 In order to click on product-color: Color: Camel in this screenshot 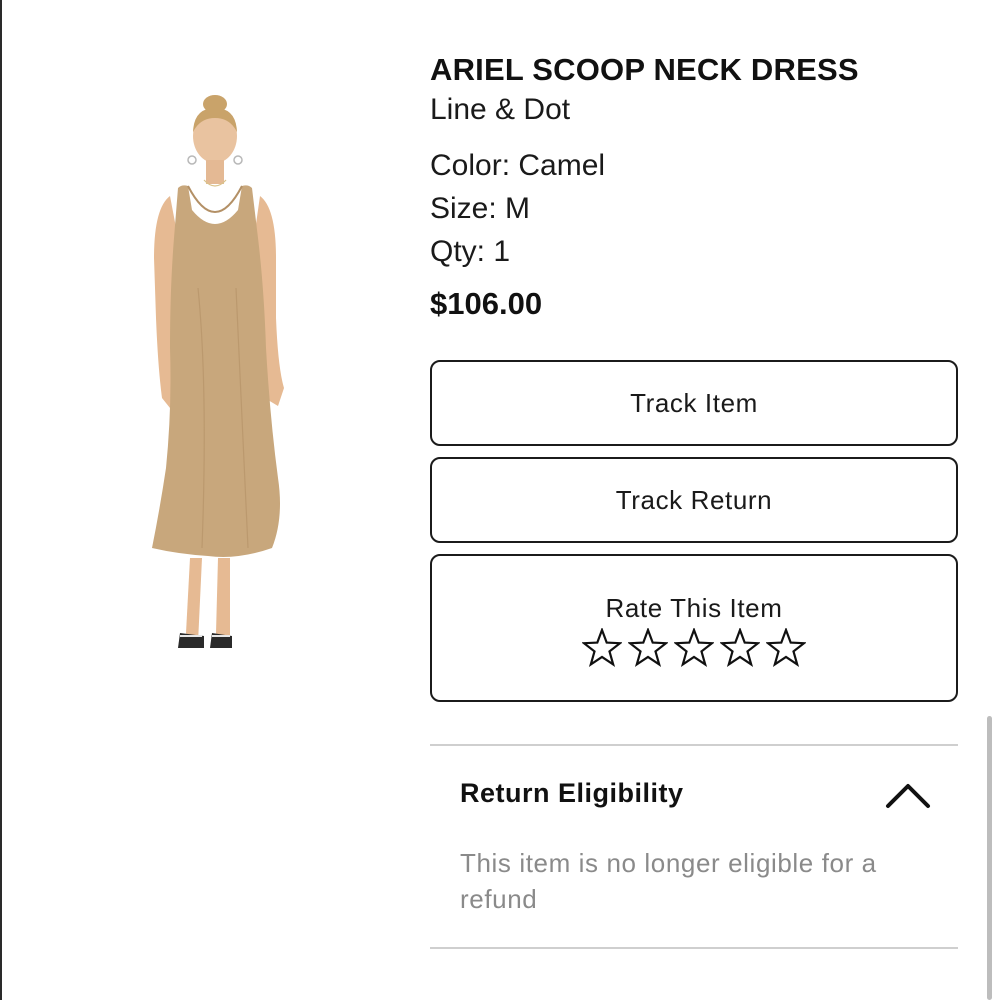, I will do `click(518, 165)`.